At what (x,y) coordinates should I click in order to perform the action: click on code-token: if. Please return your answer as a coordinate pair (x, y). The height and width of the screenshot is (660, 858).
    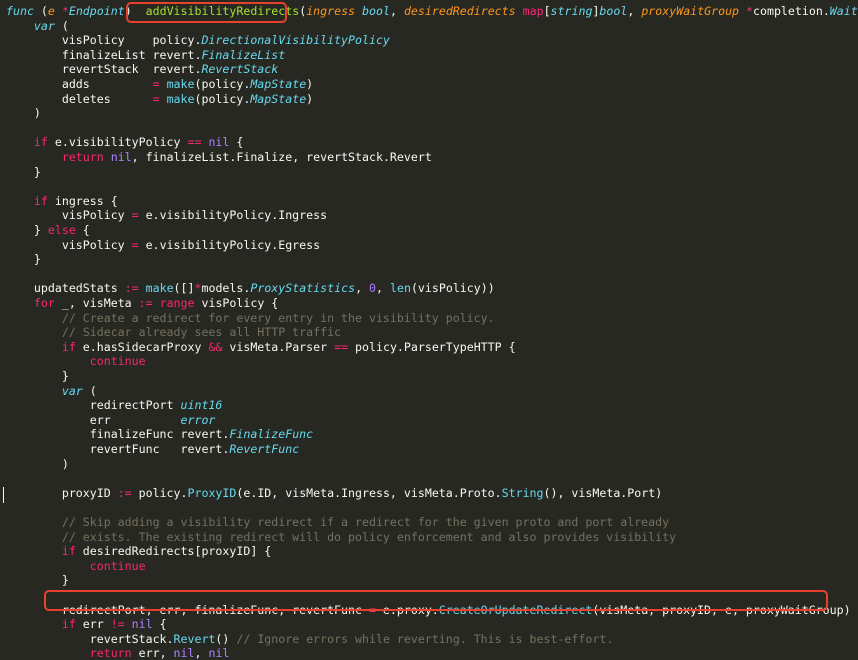
    Looking at the image, I should click on (40, 200).